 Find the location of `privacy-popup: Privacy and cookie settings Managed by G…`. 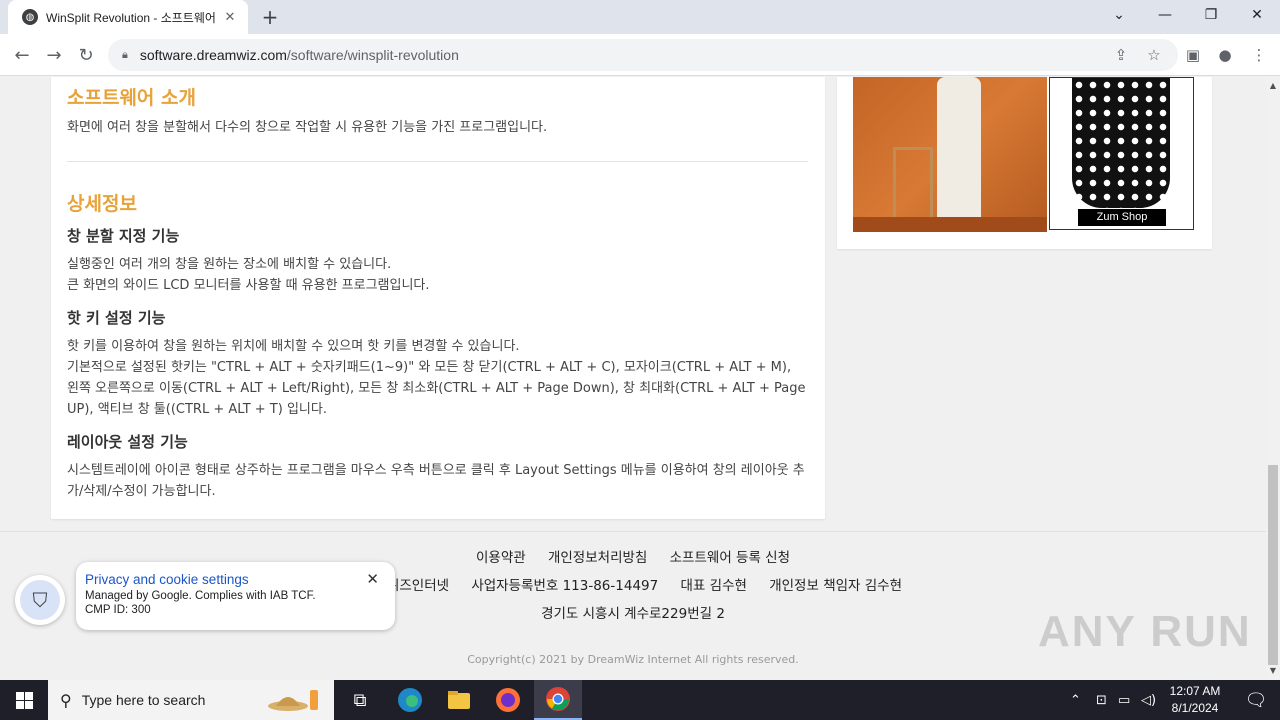

privacy-popup: Privacy and cookie settings Managed by G… is located at coordinates (235, 596).